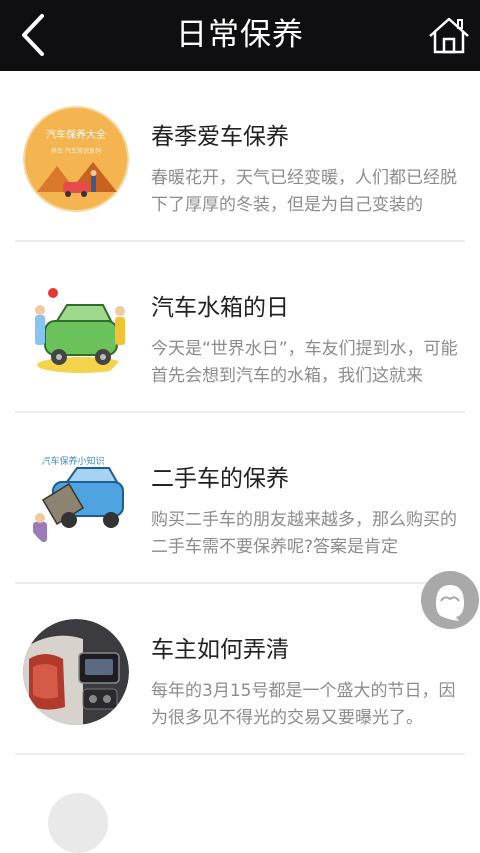 The width and height of the screenshot is (480, 853). Describe the element at coordinates (76, 159) in the screenshot. I see `article-thumbnail: 汽车保养大全 养车·汽车常识系列` at that location.